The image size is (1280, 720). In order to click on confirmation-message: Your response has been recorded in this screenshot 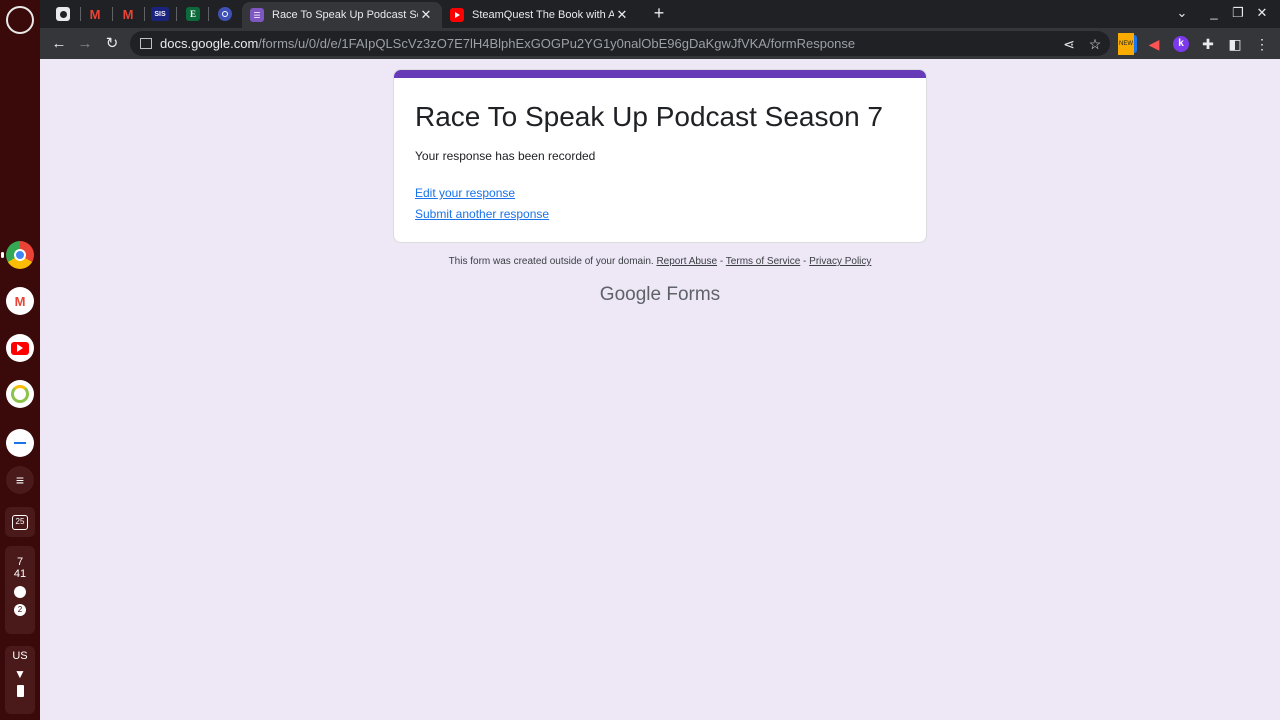, I will do `click(505, 156)`.